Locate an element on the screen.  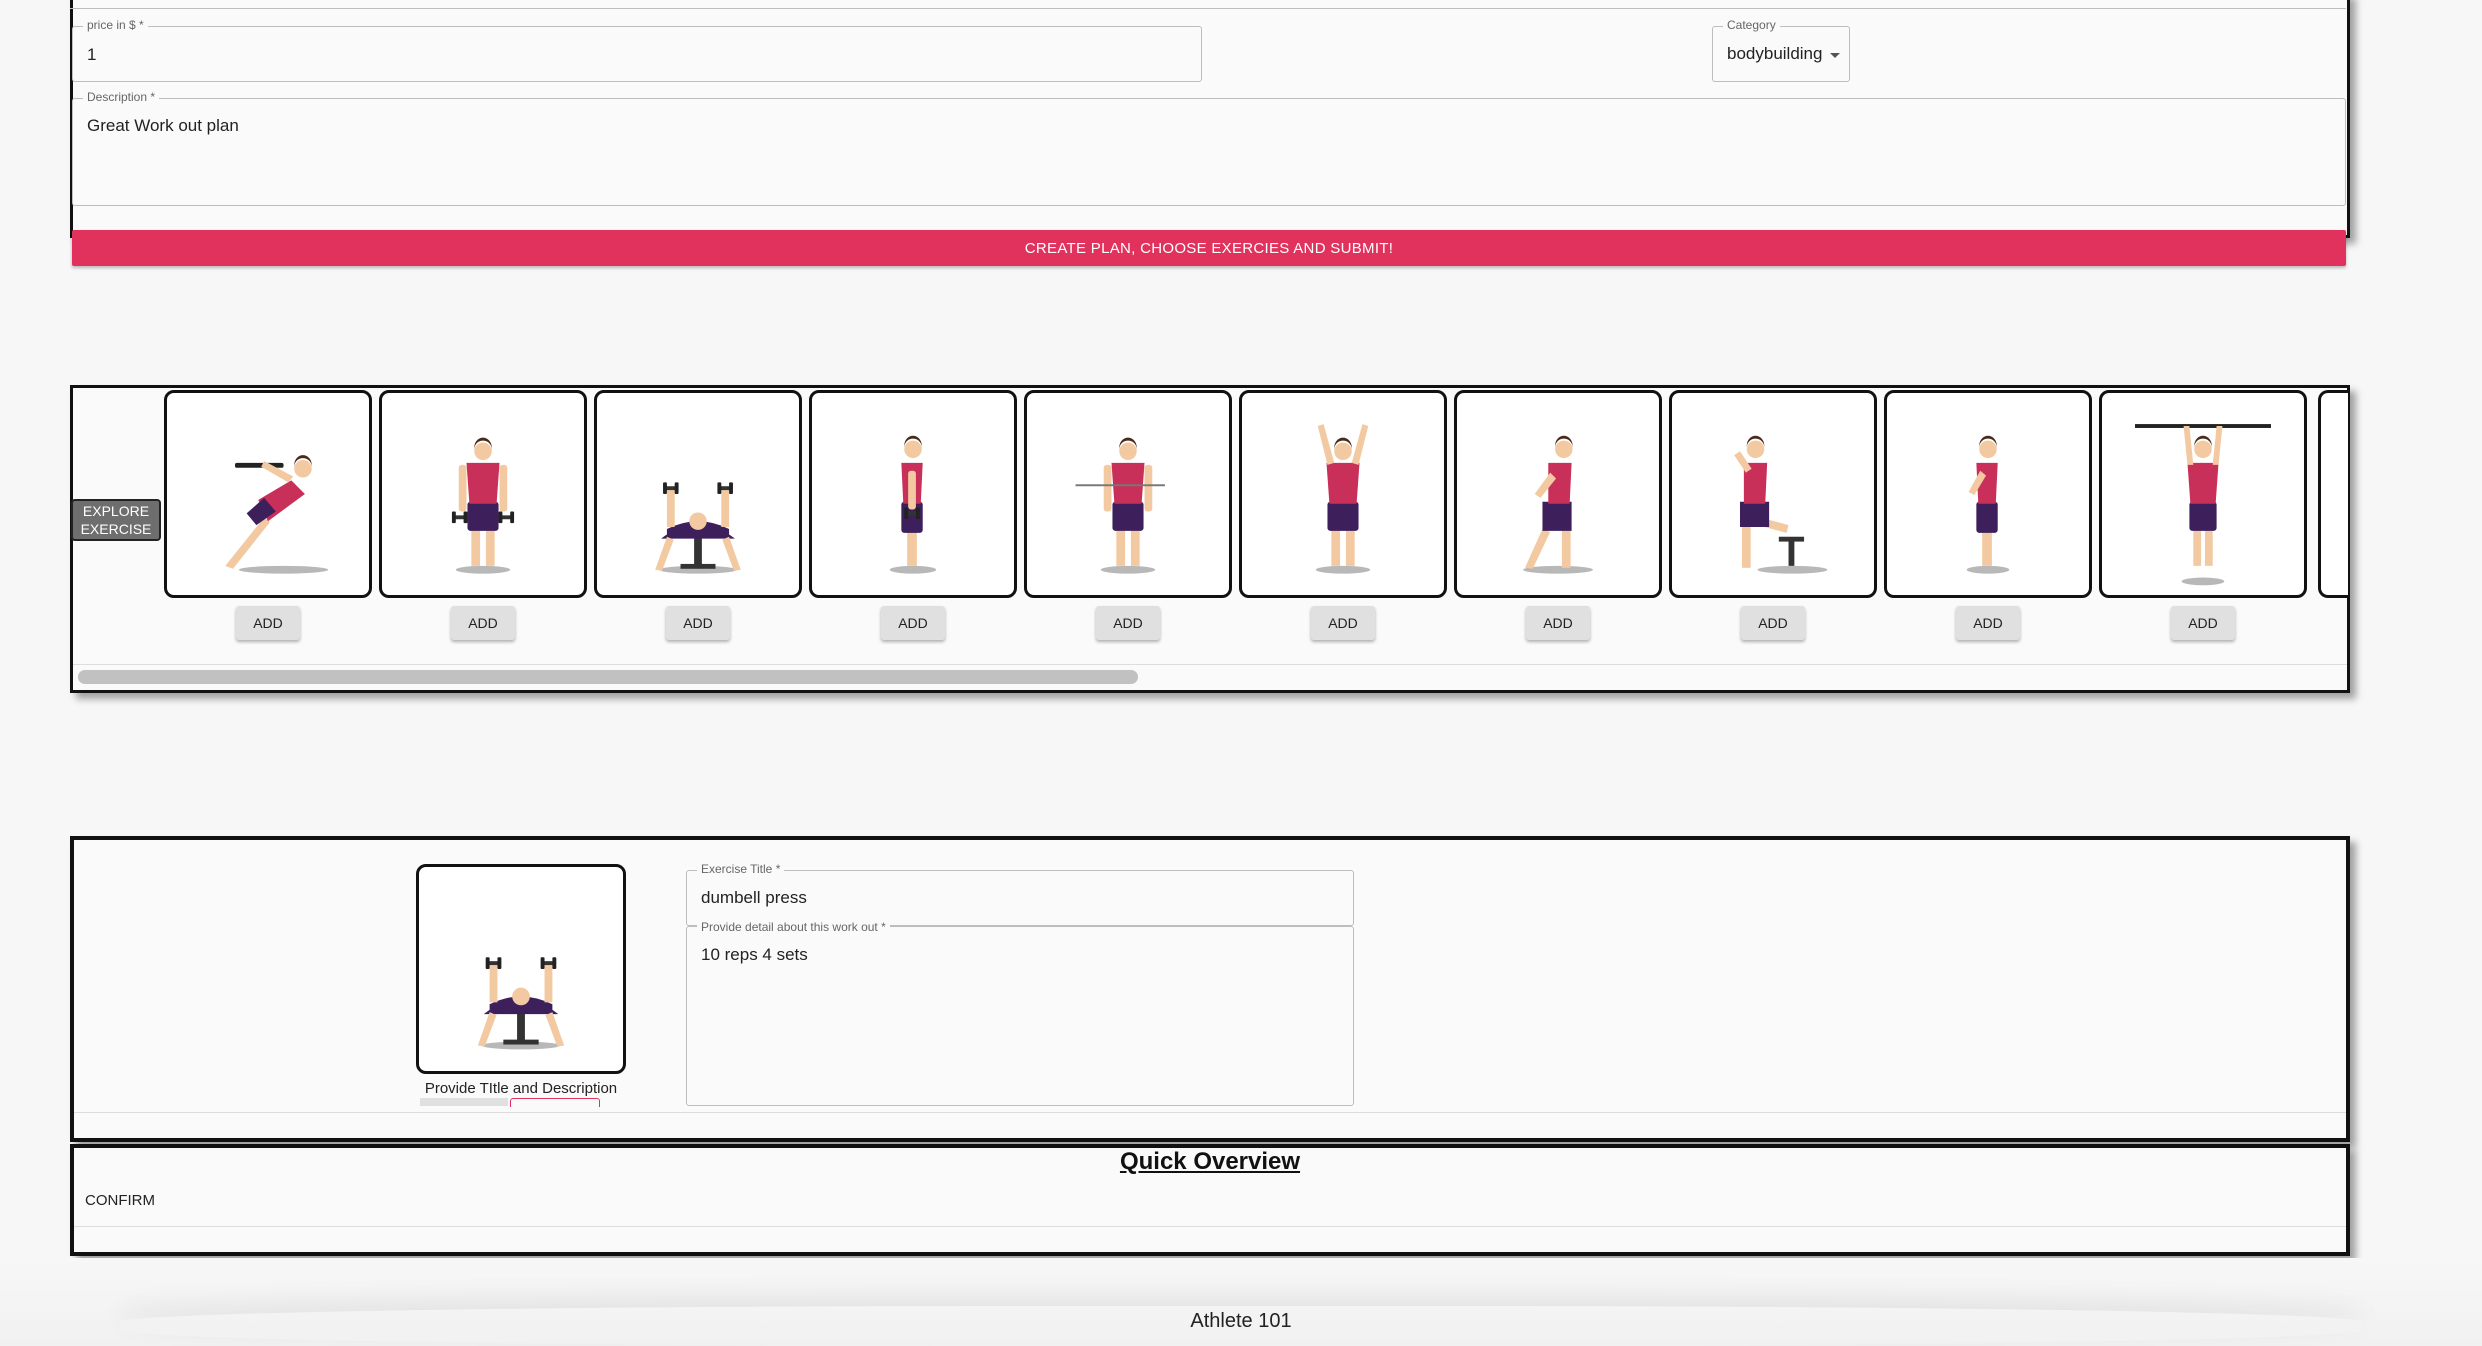
price-field: price in $ * 1 is located at coordinates (637, 50).